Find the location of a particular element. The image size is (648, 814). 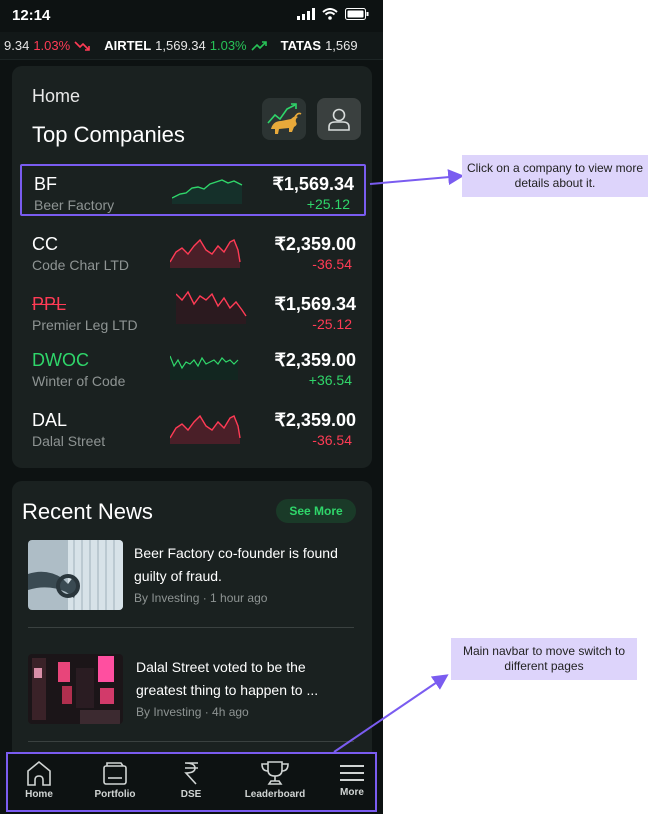

portfolio-icon is located at coordinates (115, 773).